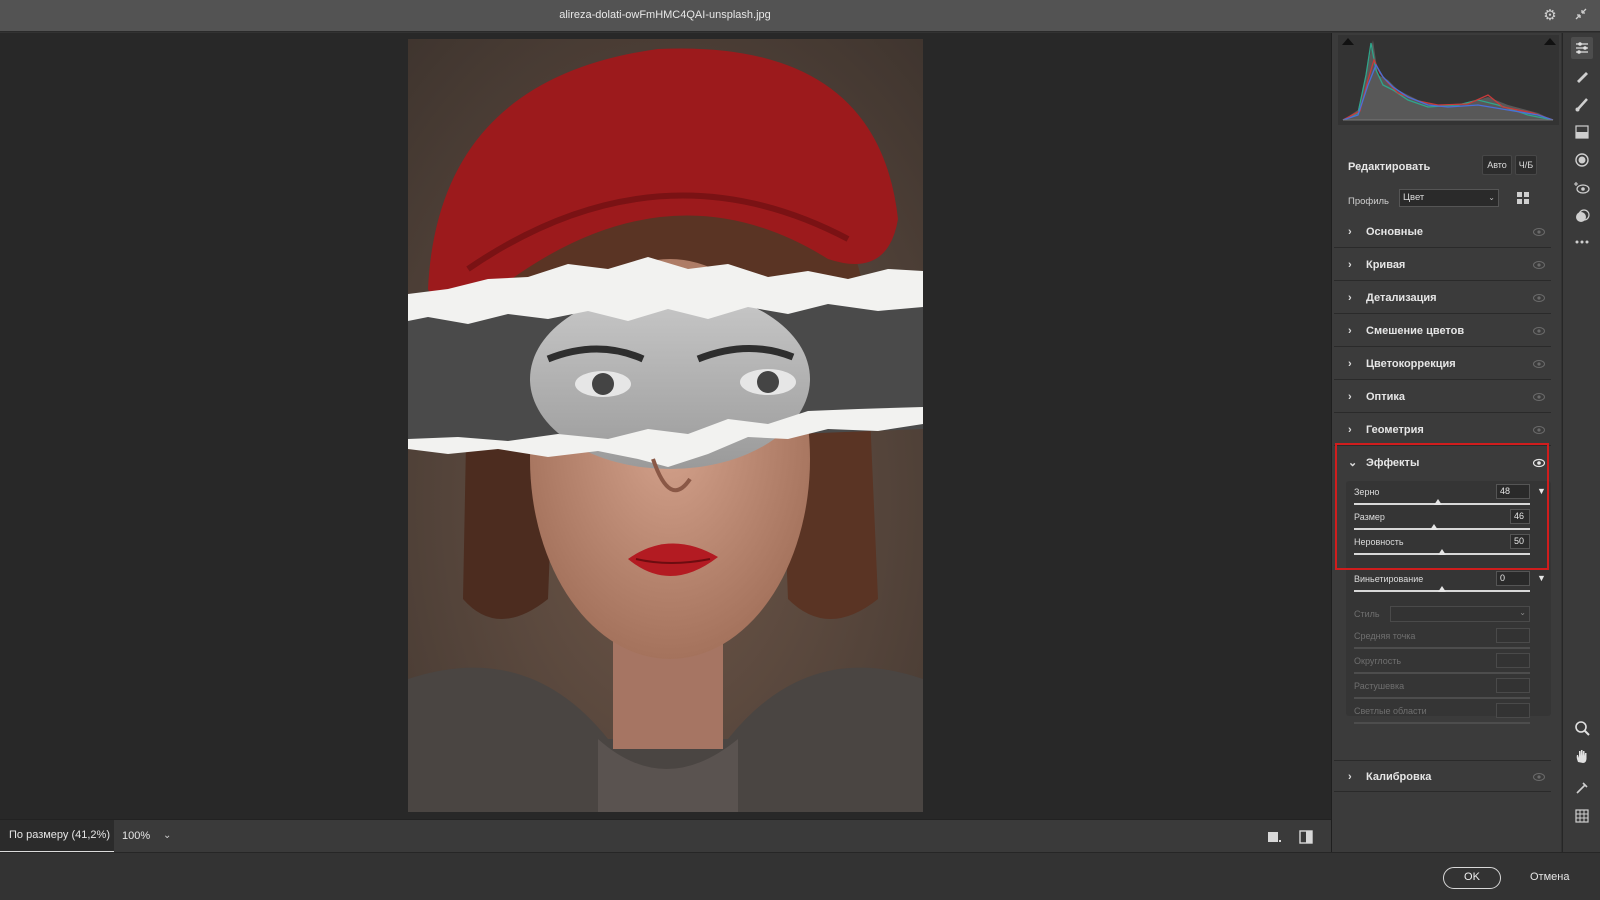 This screenshot has height=900, width=1600. Describe the element at coordinates (1549, 877) in the screenshot. I see `cancel-button: Отмена` at that location.